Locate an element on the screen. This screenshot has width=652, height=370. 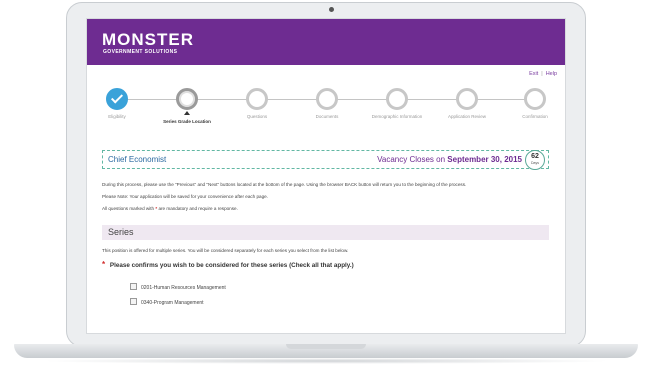
days-label: Days is located at coordinates (535, 163).